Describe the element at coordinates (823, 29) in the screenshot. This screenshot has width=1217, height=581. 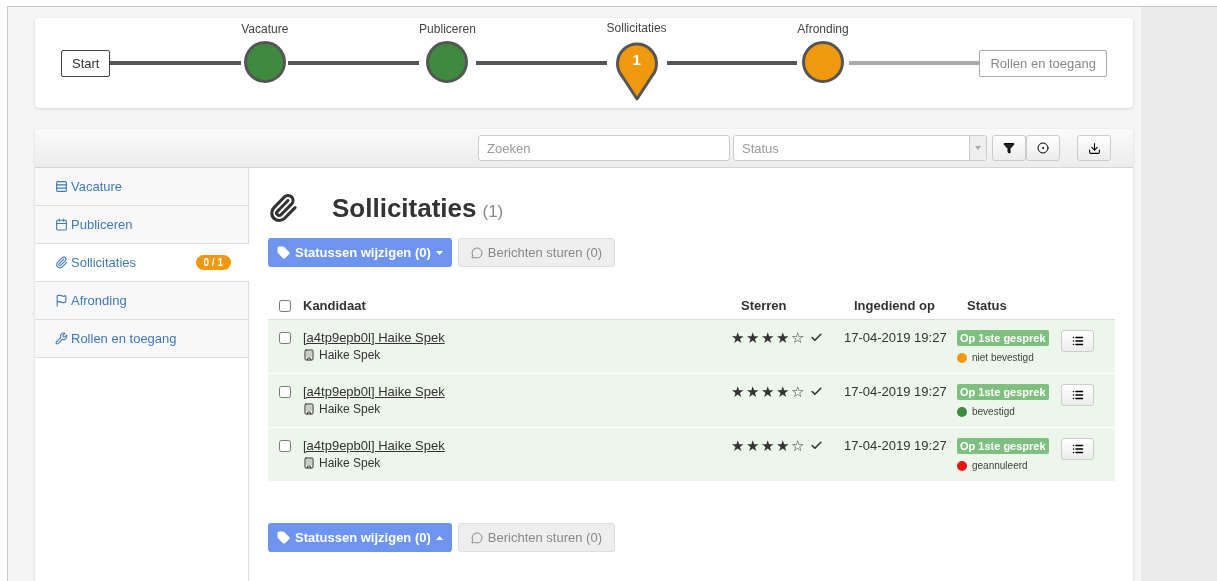
I see `step-label: Afronding` at that location.